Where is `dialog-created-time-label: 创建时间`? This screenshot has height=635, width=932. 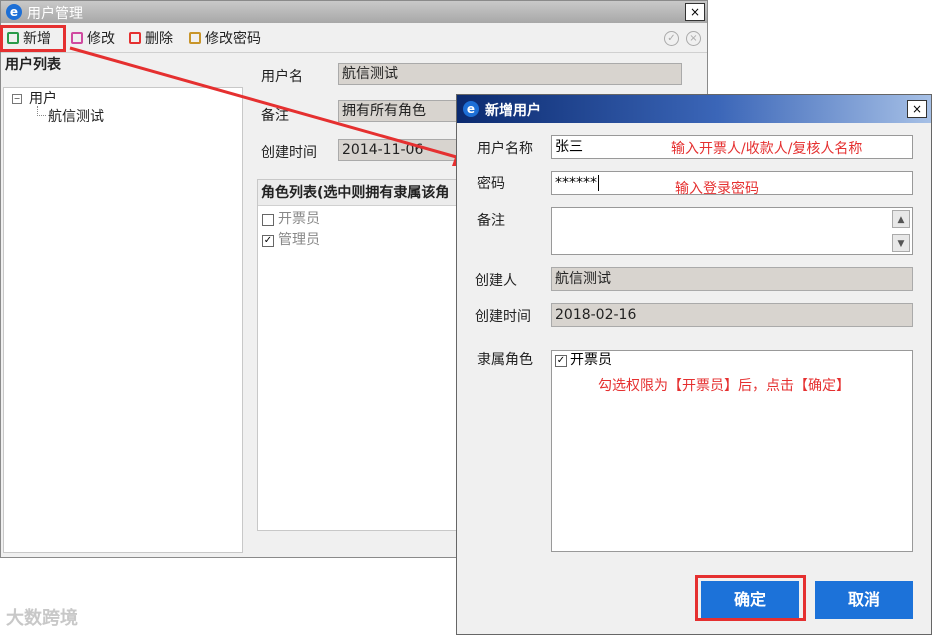 dialog-created-time-label: 创建时间 is located at coordinates (503, 317).